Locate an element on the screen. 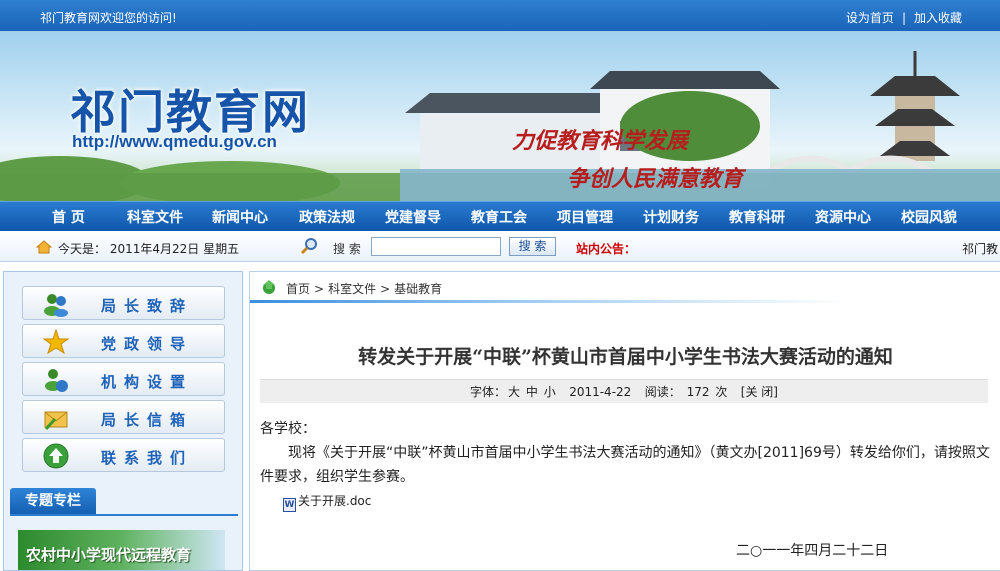 Image resolution: width=1000 pixels, height=571 pixels. breadcrumb-underline is located at coordinates (550, 301).